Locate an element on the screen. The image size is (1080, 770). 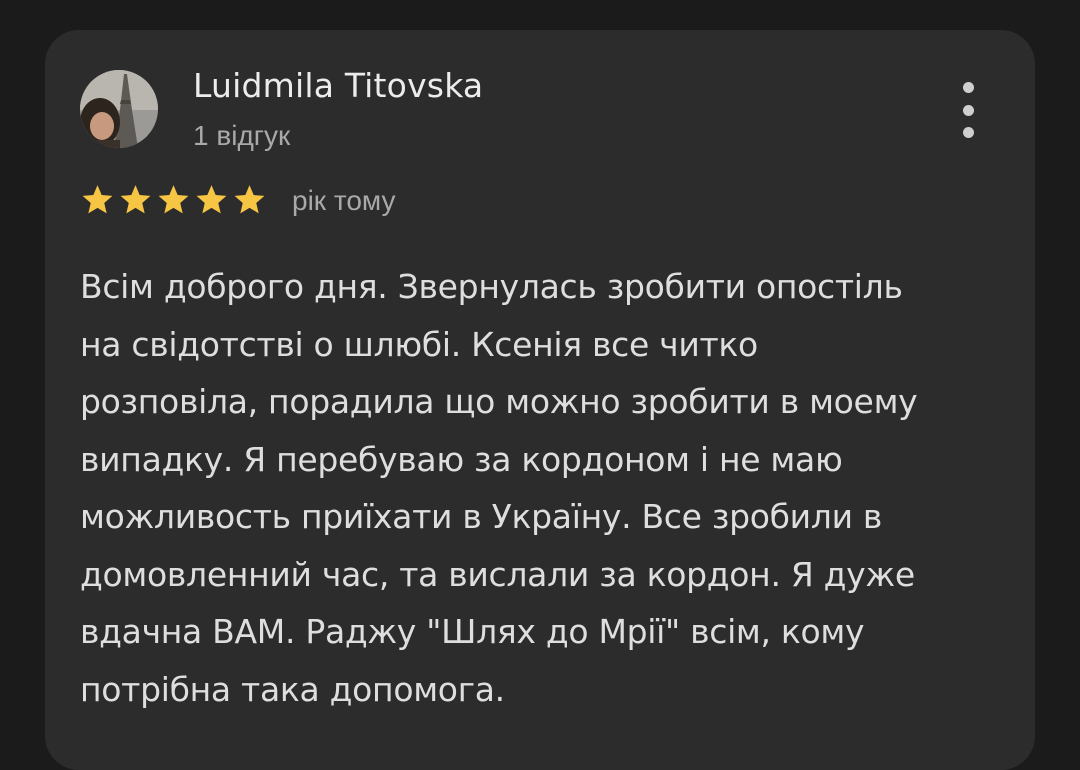
avatar-photo-icon is located at coordinates (119, 109).